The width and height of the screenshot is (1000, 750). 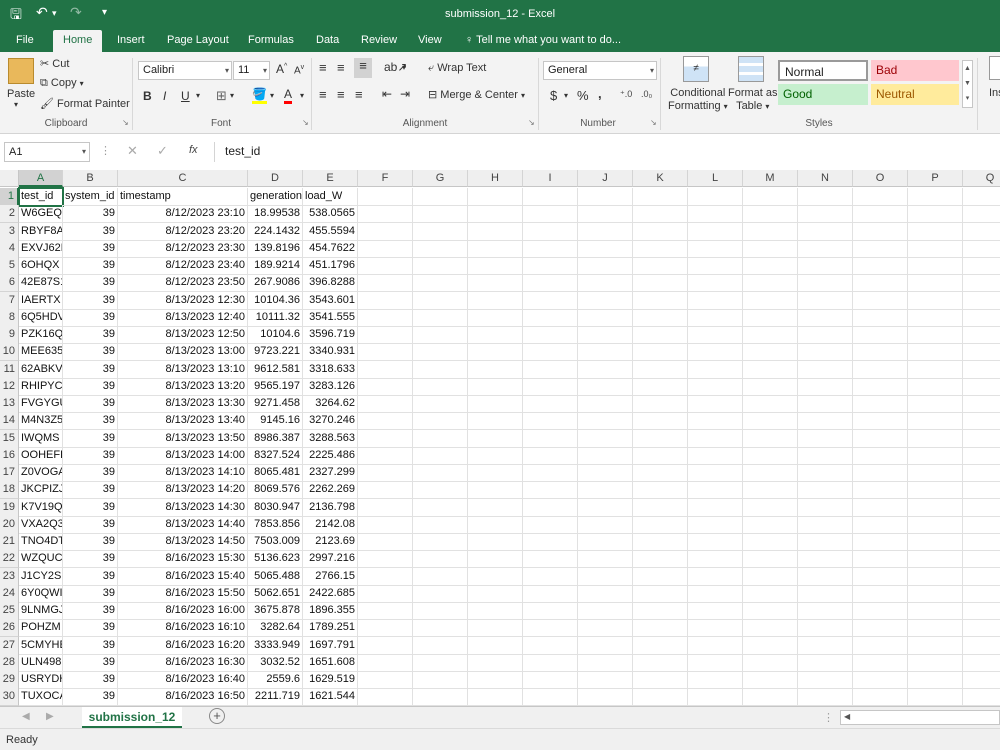 I want to click on new-sheet-icon: +, so click(x=217, y=716).